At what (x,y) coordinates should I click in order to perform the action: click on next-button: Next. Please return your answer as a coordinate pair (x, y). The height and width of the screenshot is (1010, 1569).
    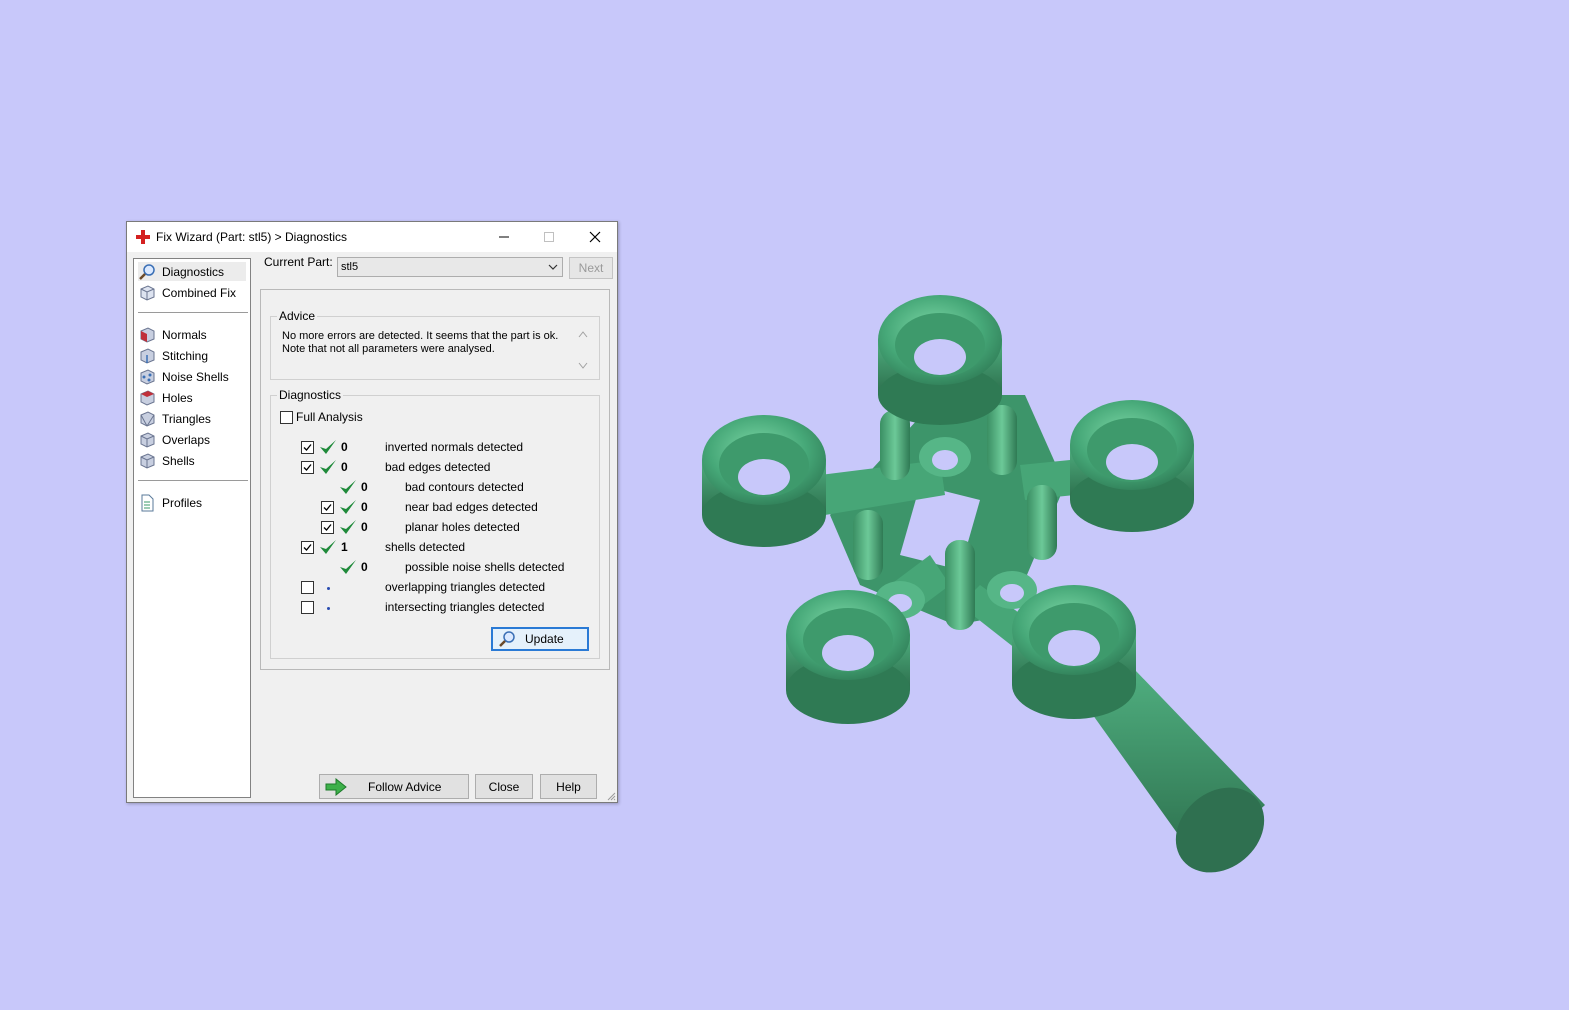
    Looking at the image, I should click on (591, 268).